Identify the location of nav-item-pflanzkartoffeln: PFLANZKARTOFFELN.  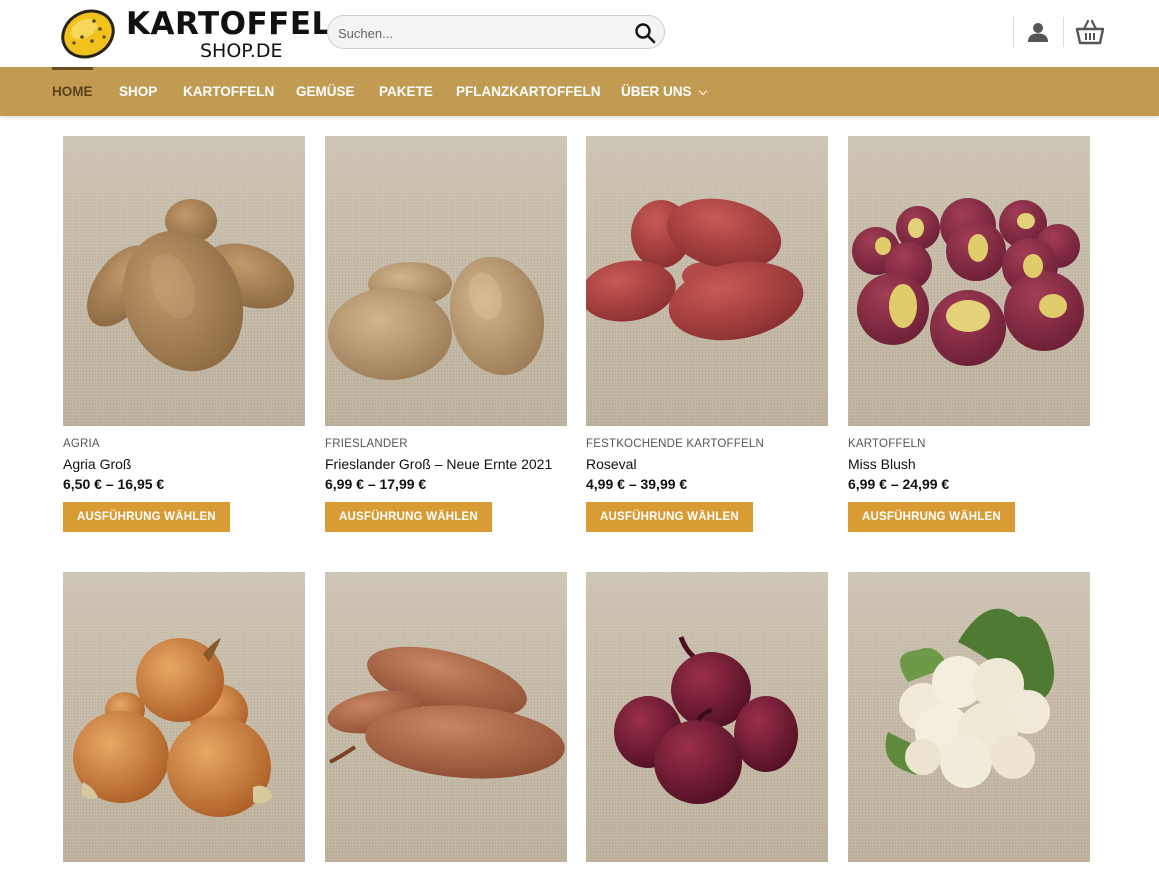
(528, 91).